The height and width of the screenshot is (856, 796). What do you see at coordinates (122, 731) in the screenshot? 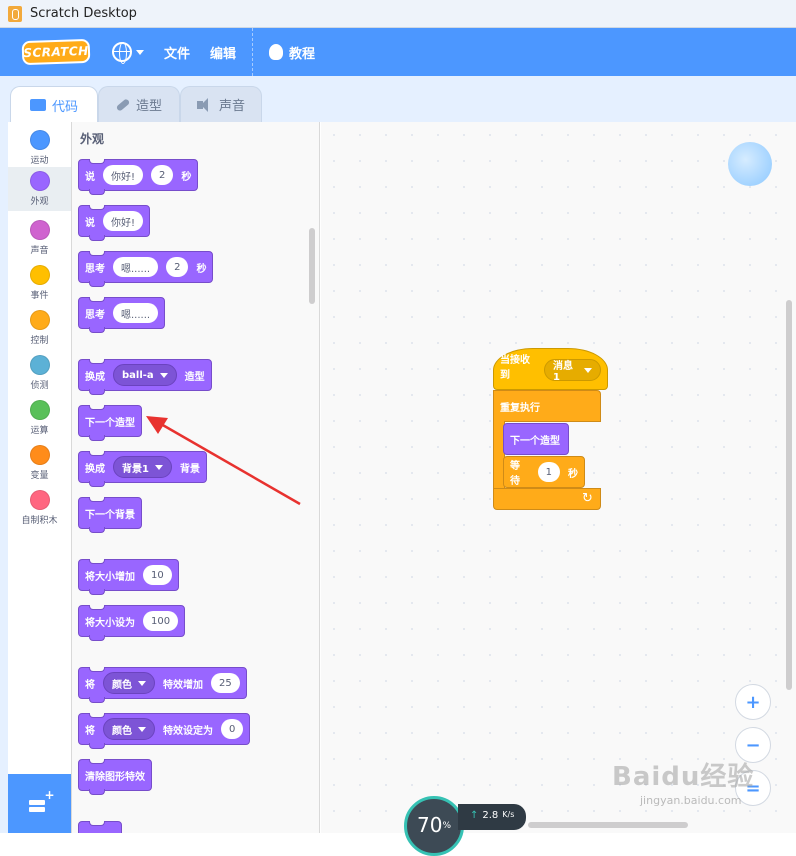
I see `dropdown-value: 颜色` at bounding box center [122, 731].